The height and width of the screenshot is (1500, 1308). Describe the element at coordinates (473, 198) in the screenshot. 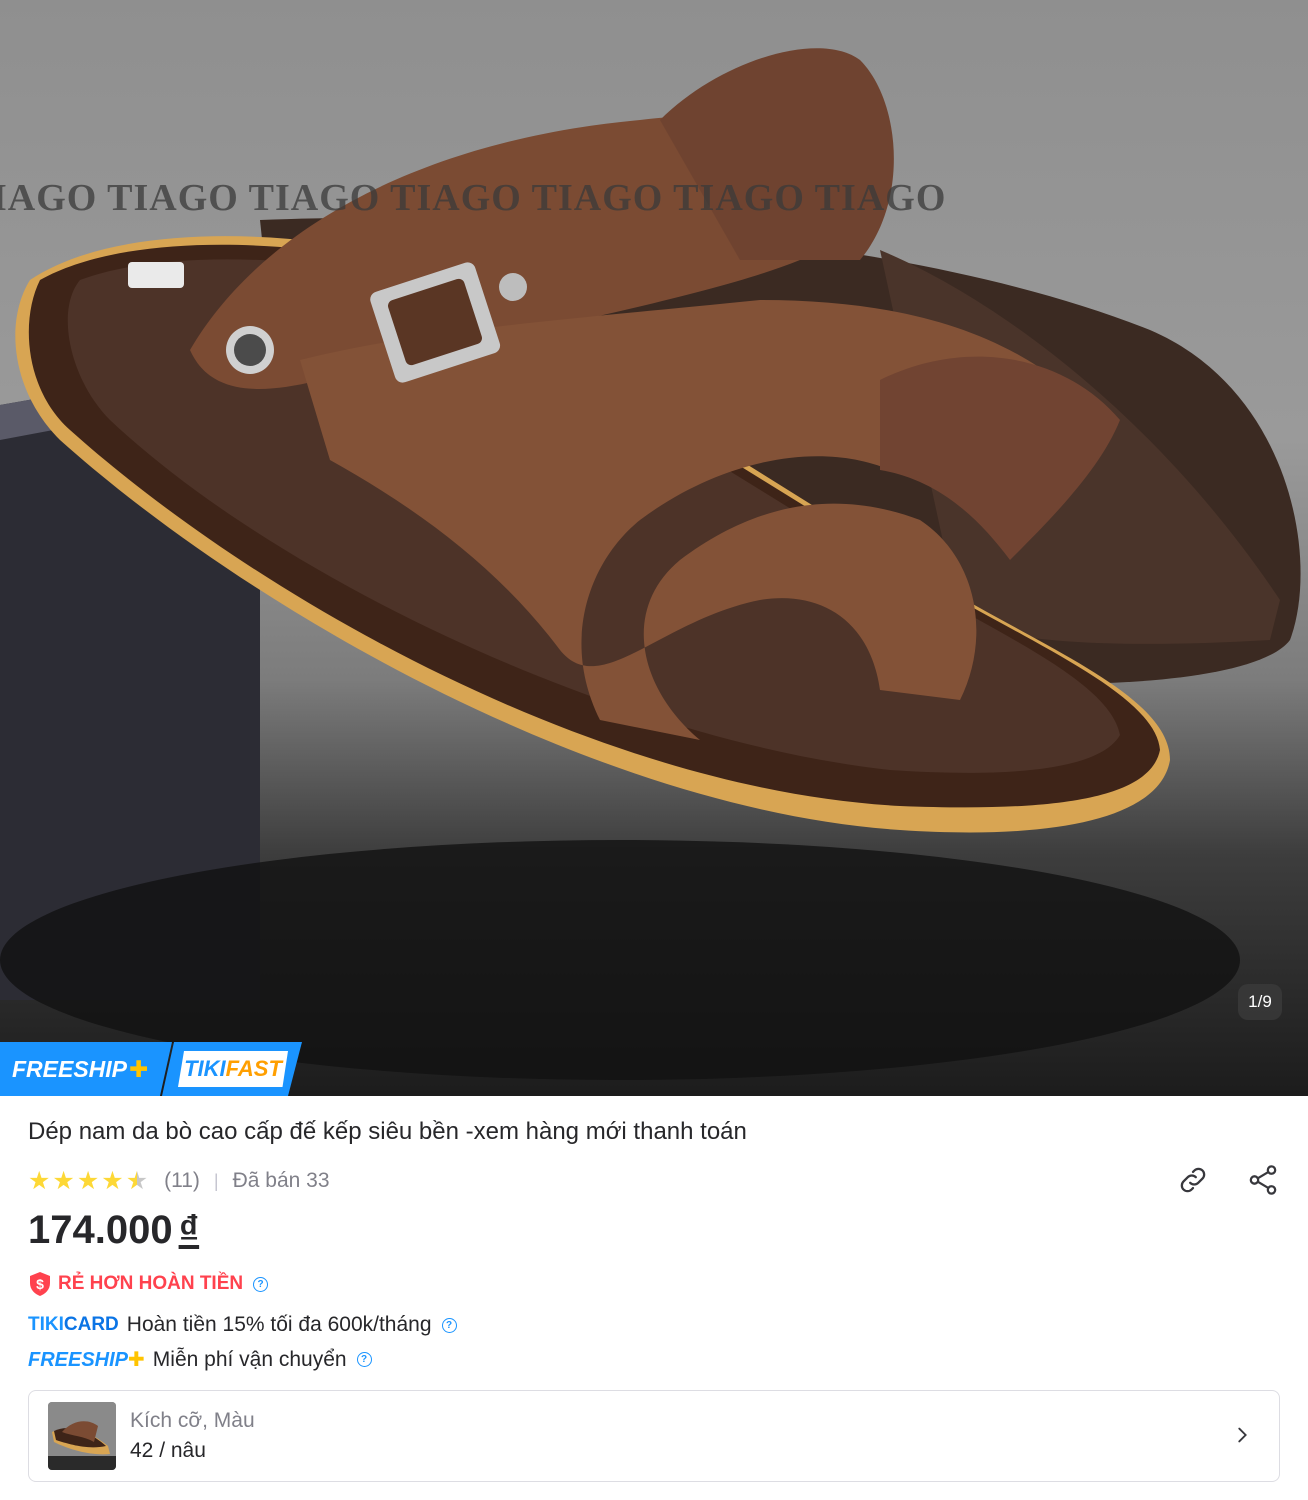

I see `watermark-text: IAGO TIAGO TIAGO TIAGO TIAGO TIAGO TIAGO` at that location.